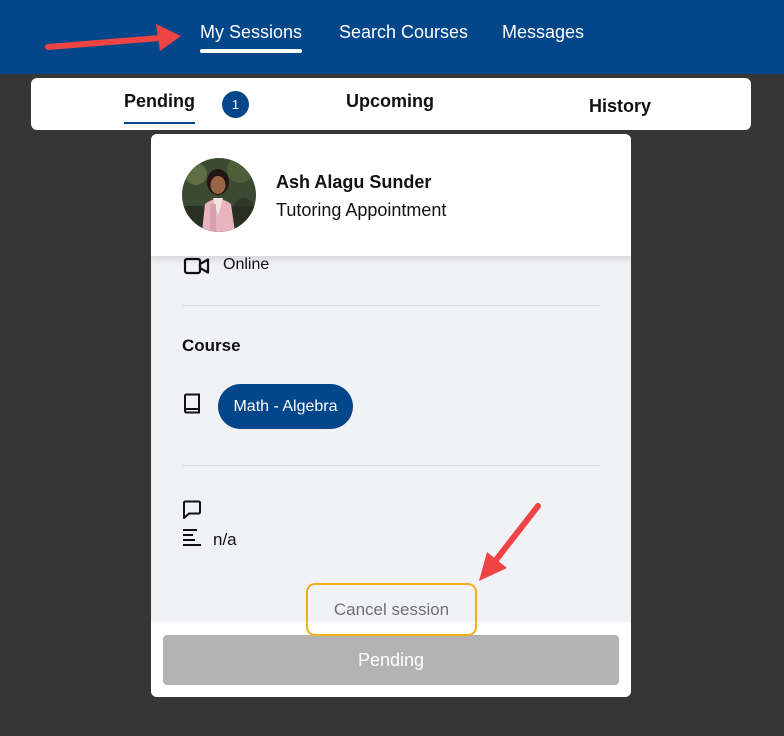 This screenshot has height=736, width=784. Describe the element at coordinates (361, 210) in the screenshot. I see `appointment-type: Tutoring Appointment` at that location.